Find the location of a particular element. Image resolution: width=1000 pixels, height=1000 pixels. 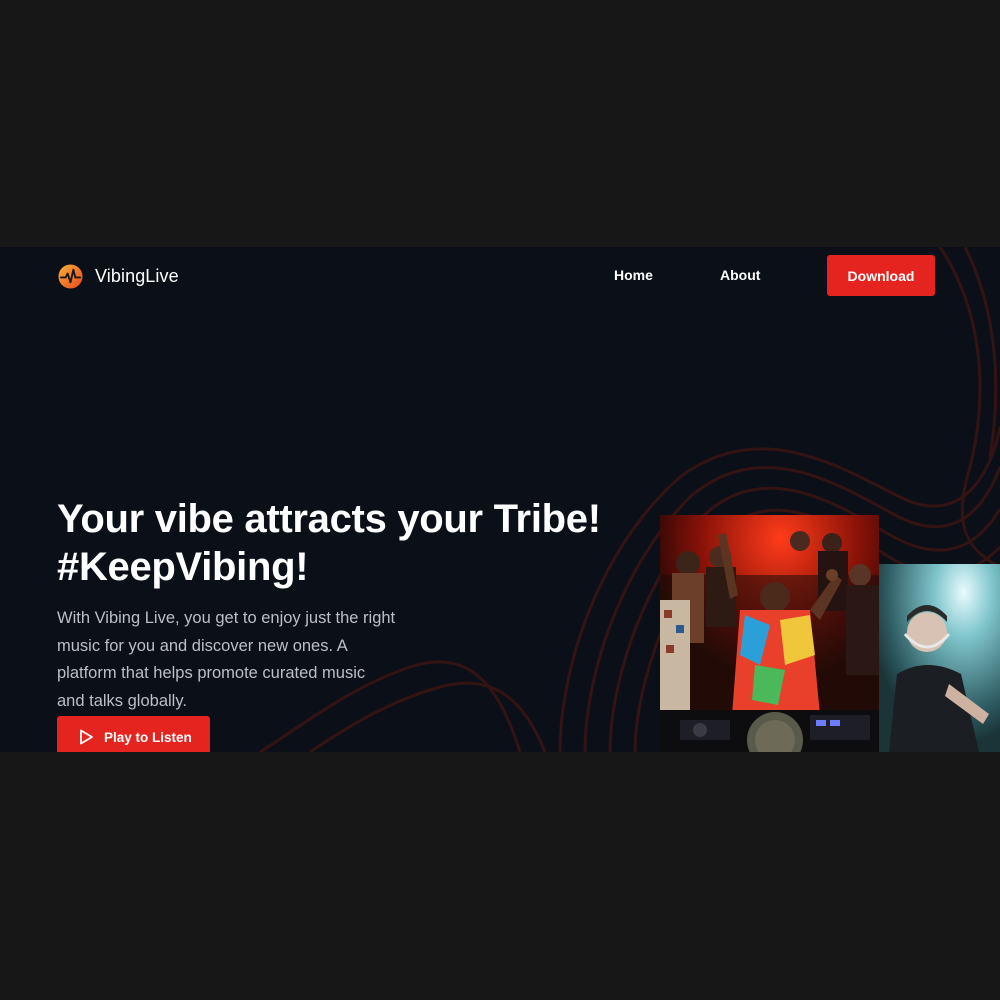

play-button-label: Play to Listen is located at coordinates (148, 737).